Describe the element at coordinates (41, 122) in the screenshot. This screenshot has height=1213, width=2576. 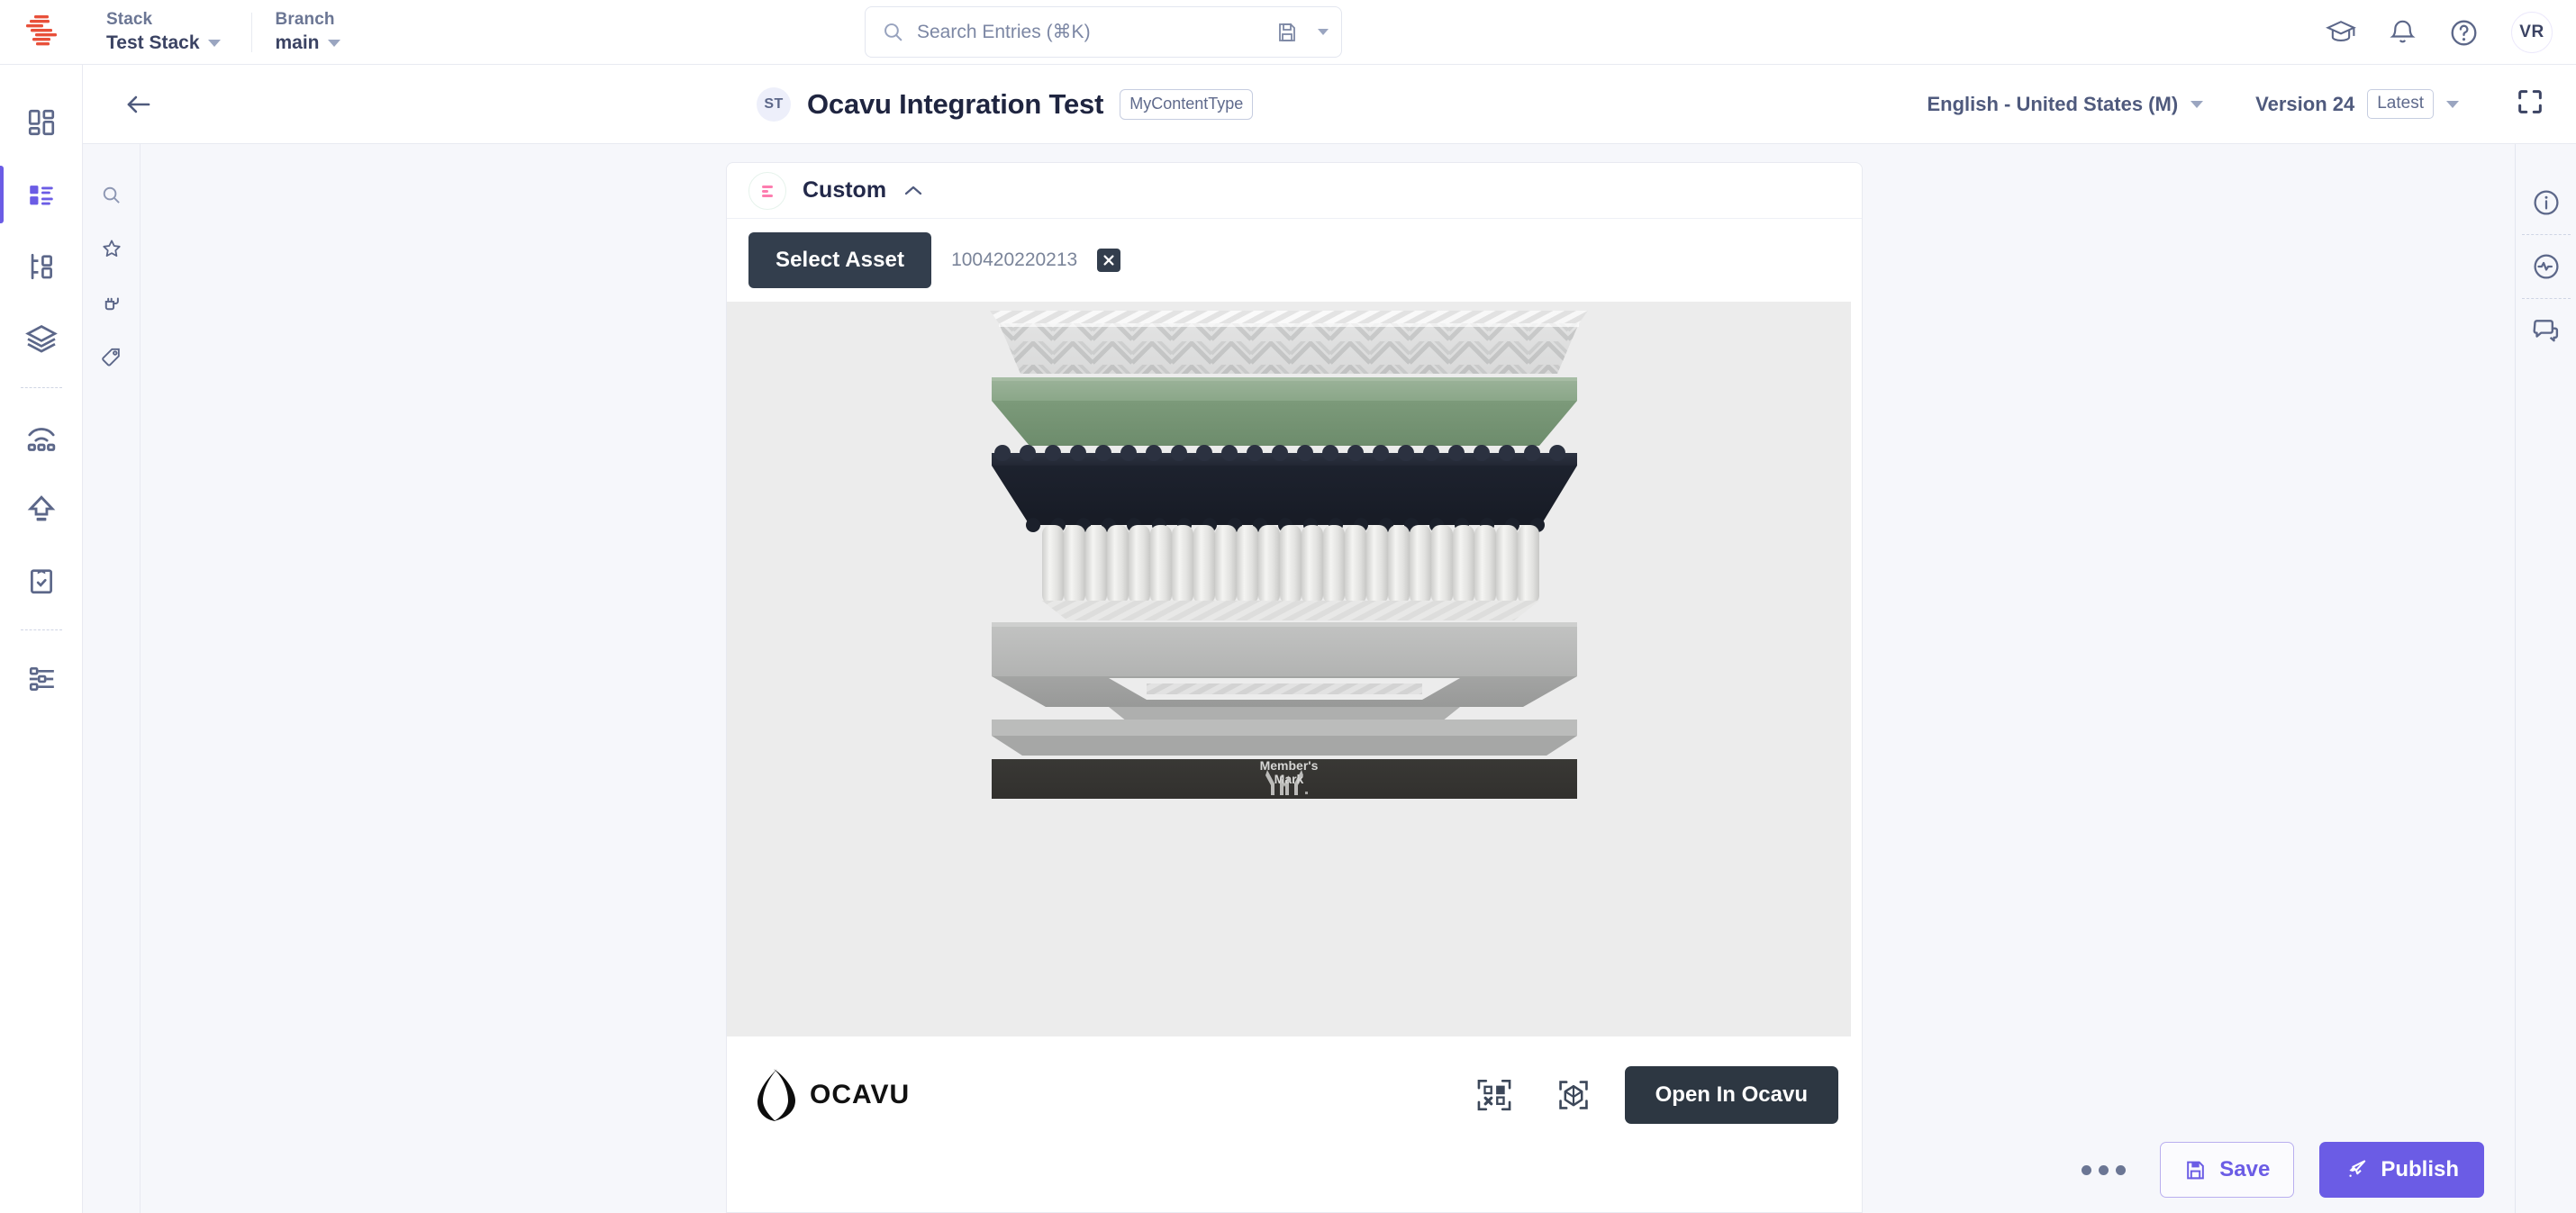
I see `sidebar-item-dashboard` at that location.